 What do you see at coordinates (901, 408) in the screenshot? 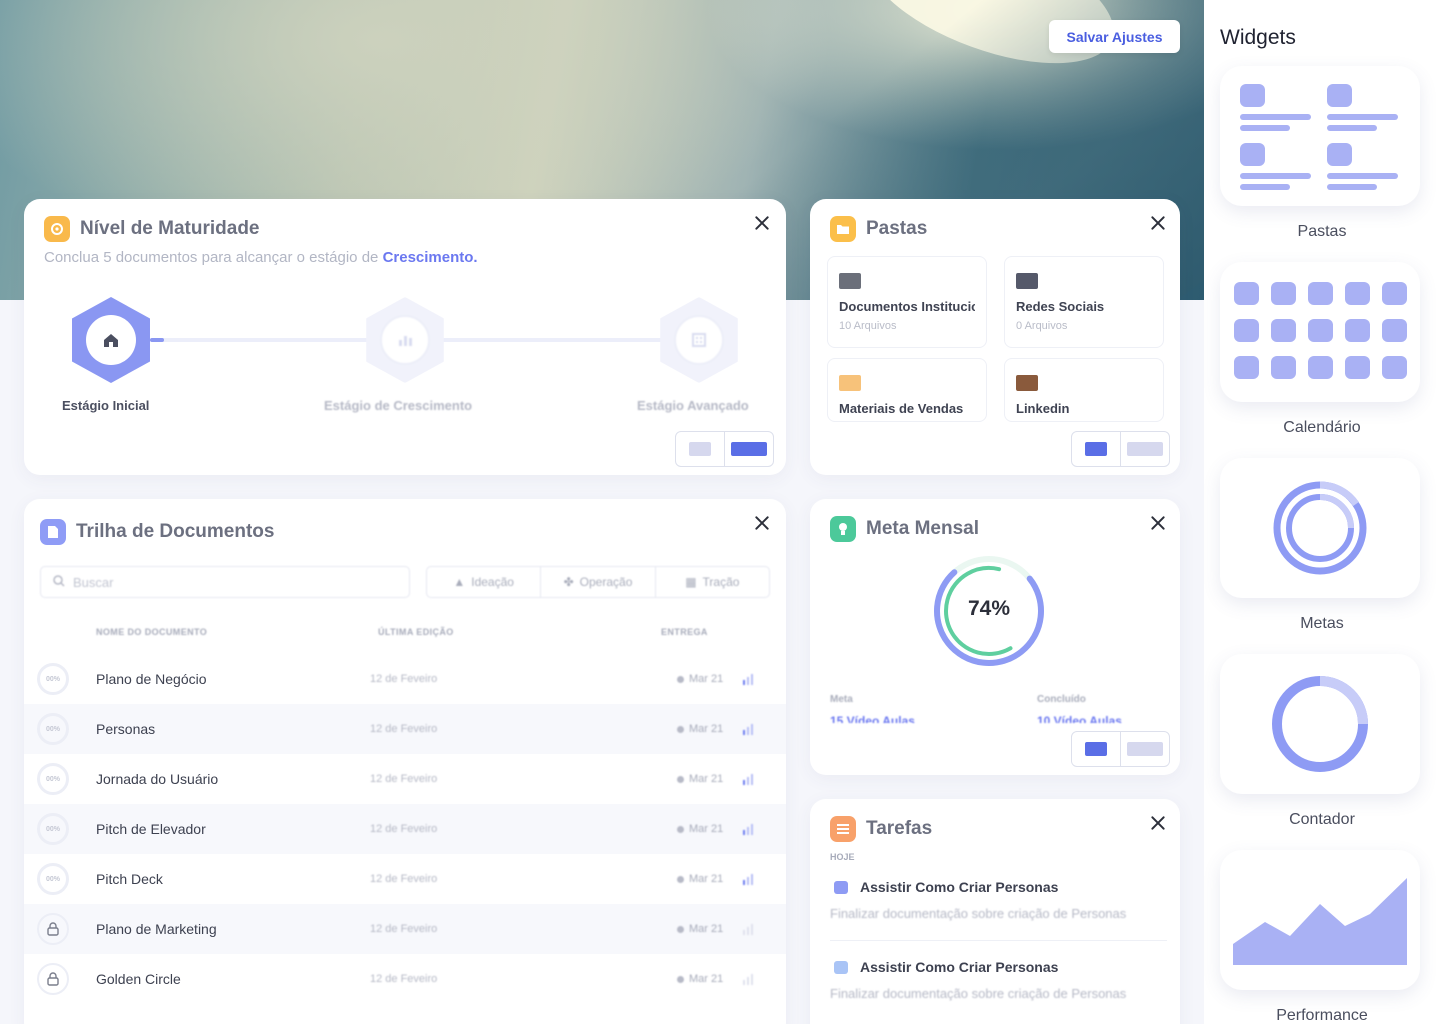
I see `folder-name: Materiais de Vendas` at bounding box center [901, 408].